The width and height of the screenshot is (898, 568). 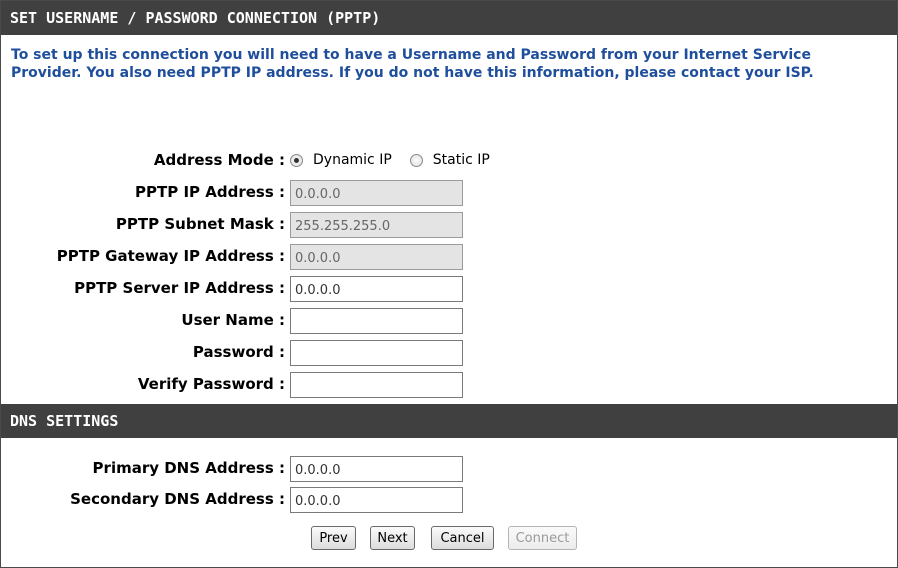 What do you see at coordinates (376, 353) in the screenshot?
I see `password-field` at bounding box center [376, 353].